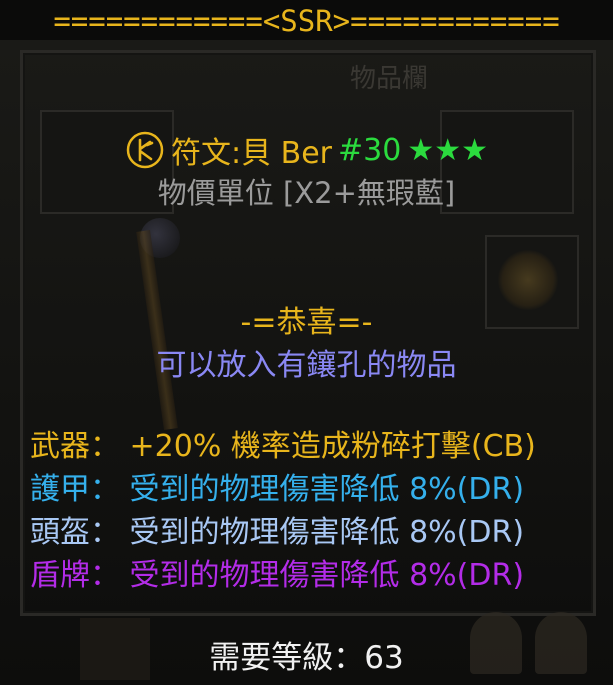  What do you see at coordinates (306, 21) in the screenshot?
I see `rarity-header: ============<SSR>============` at bounding box center [306, 21].